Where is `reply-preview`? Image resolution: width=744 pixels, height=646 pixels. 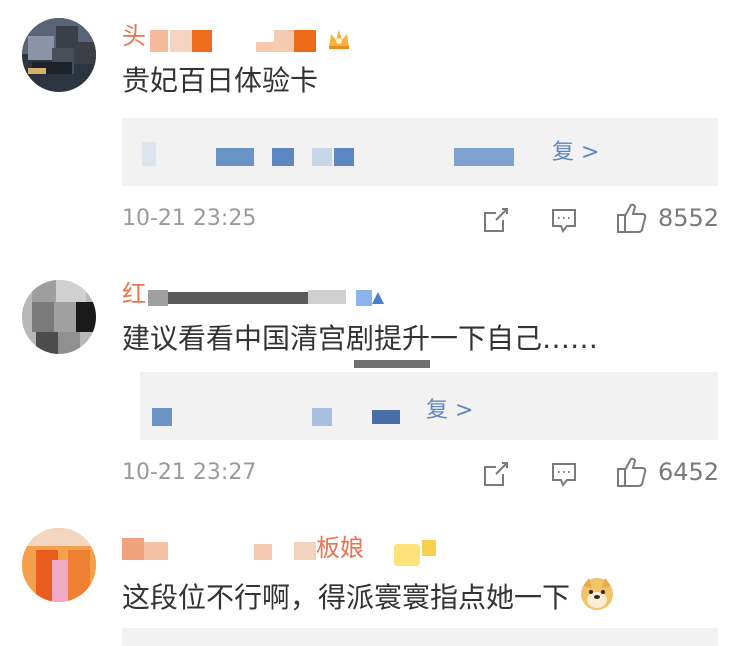
reply-preview is located at coordinates (420, 637).